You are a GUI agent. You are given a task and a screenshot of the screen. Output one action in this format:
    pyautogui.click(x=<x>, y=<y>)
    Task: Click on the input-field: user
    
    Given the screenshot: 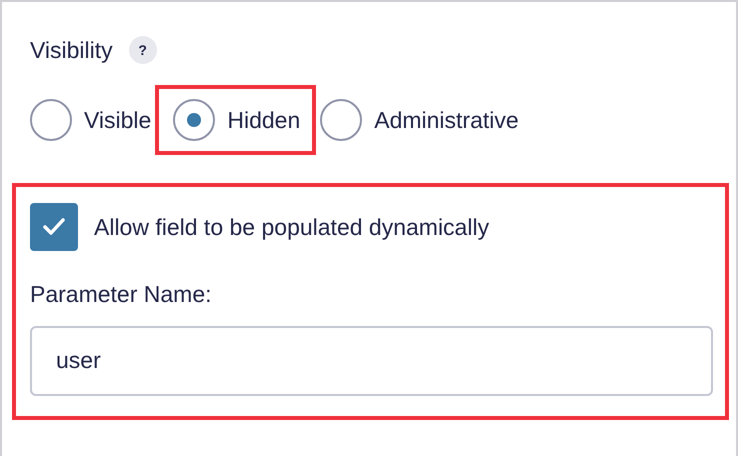 What is the action you would take?
    pyautogui.click(x=371, y=361)
    